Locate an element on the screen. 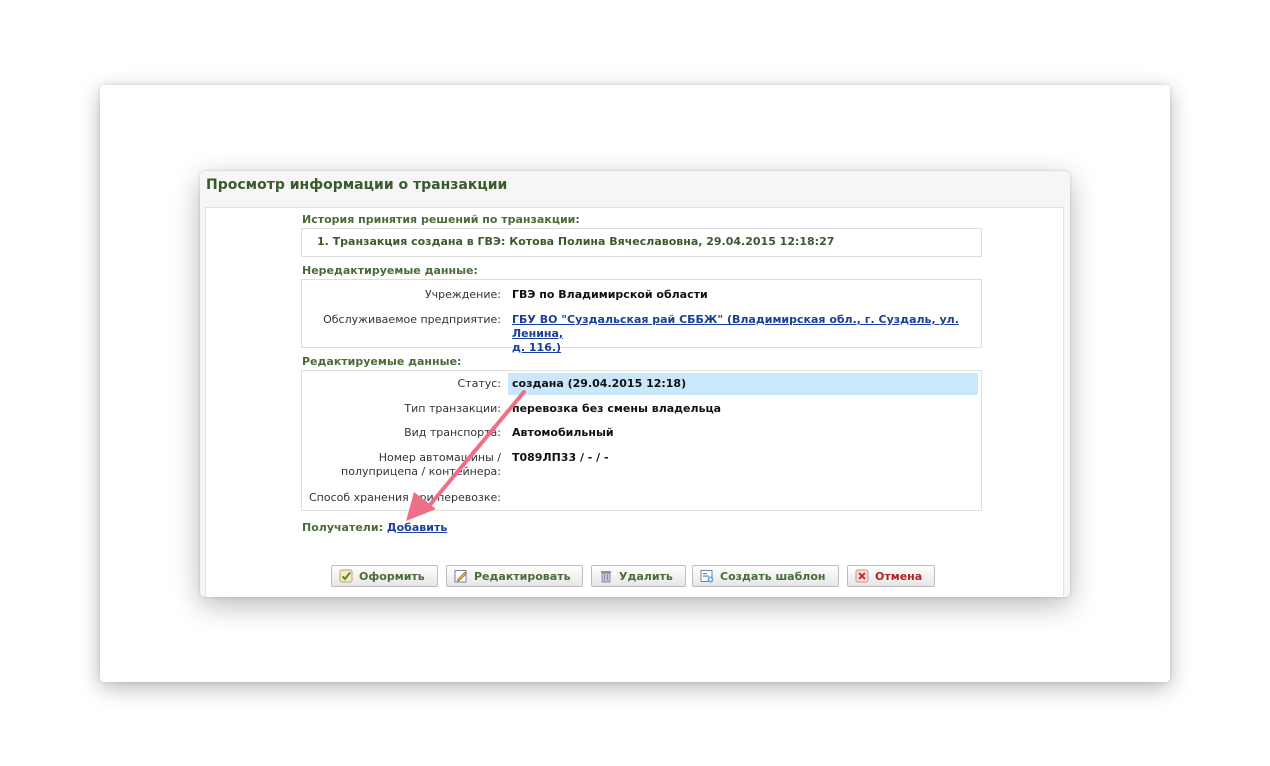 The image size is (1270, 766). add-recipient-link: Добавить is located at coordinates (417, 527).